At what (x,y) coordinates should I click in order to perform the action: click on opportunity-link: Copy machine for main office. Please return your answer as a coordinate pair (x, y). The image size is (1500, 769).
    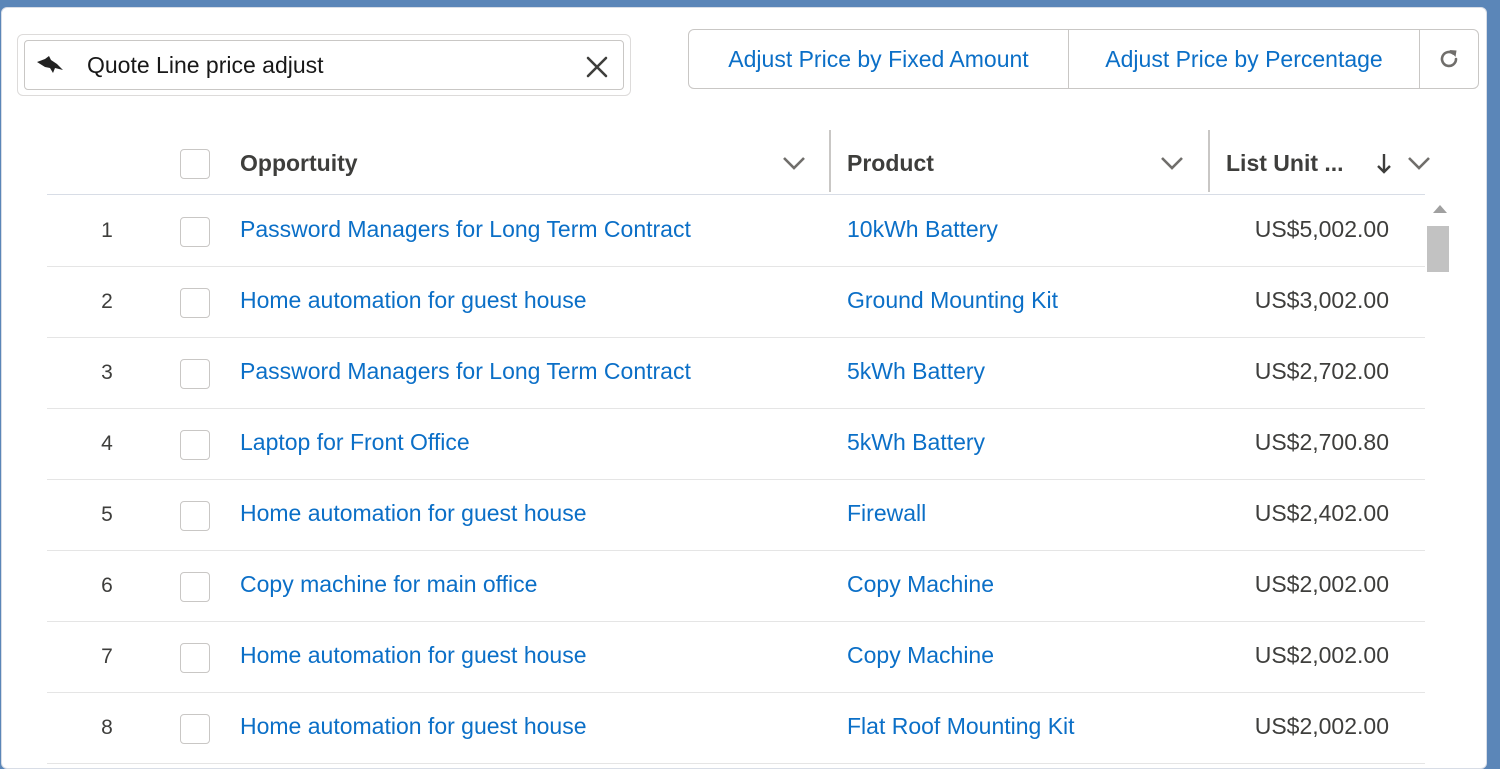
    Looking at the image, I should click on (388, 584).